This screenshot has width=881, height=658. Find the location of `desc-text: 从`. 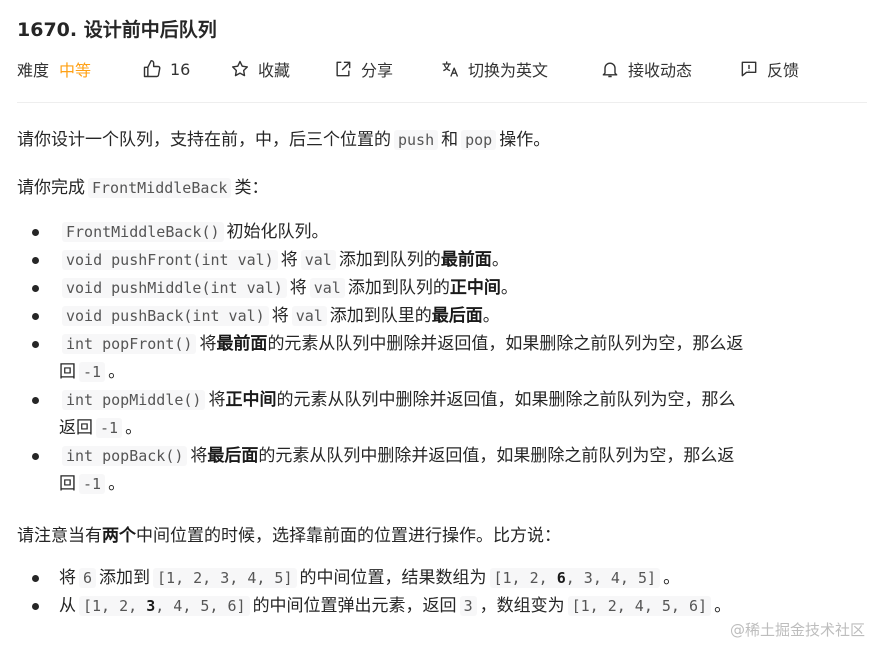

desc-text: 从 is located at coordinates (67, 606).